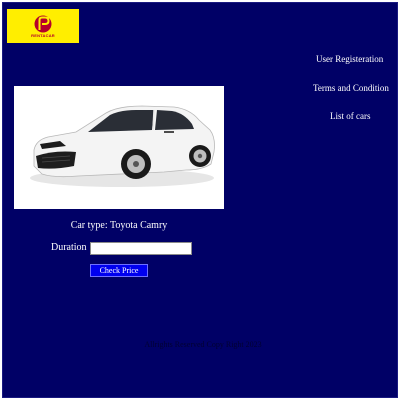 The image size is (400, 400). What do you see at coordinates (122, 146) in the screenshot?
I see `car-picture` at bounding box center [122, 146].